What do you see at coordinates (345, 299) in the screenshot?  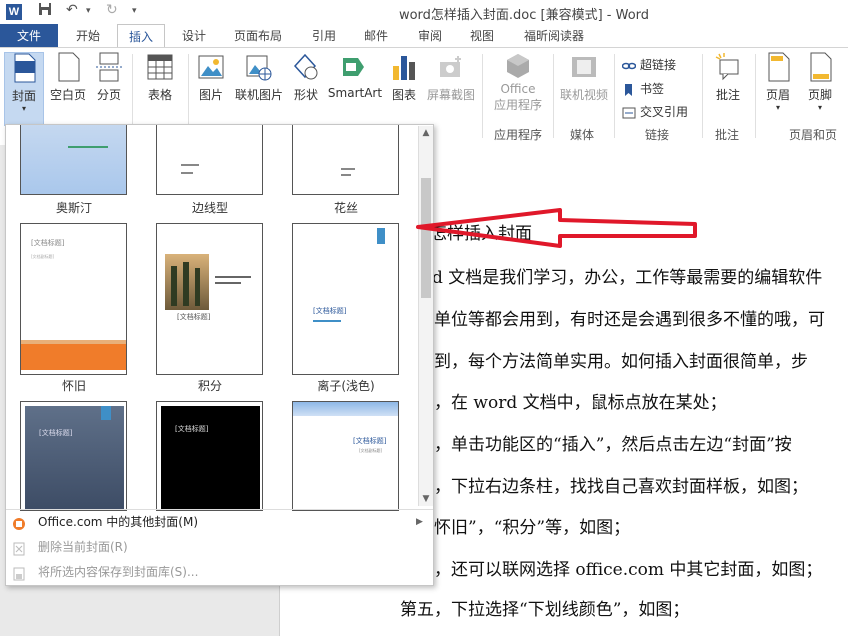 I see `cover-thumb-ion-light: [文档标题]` at bounding box center [345, 299].